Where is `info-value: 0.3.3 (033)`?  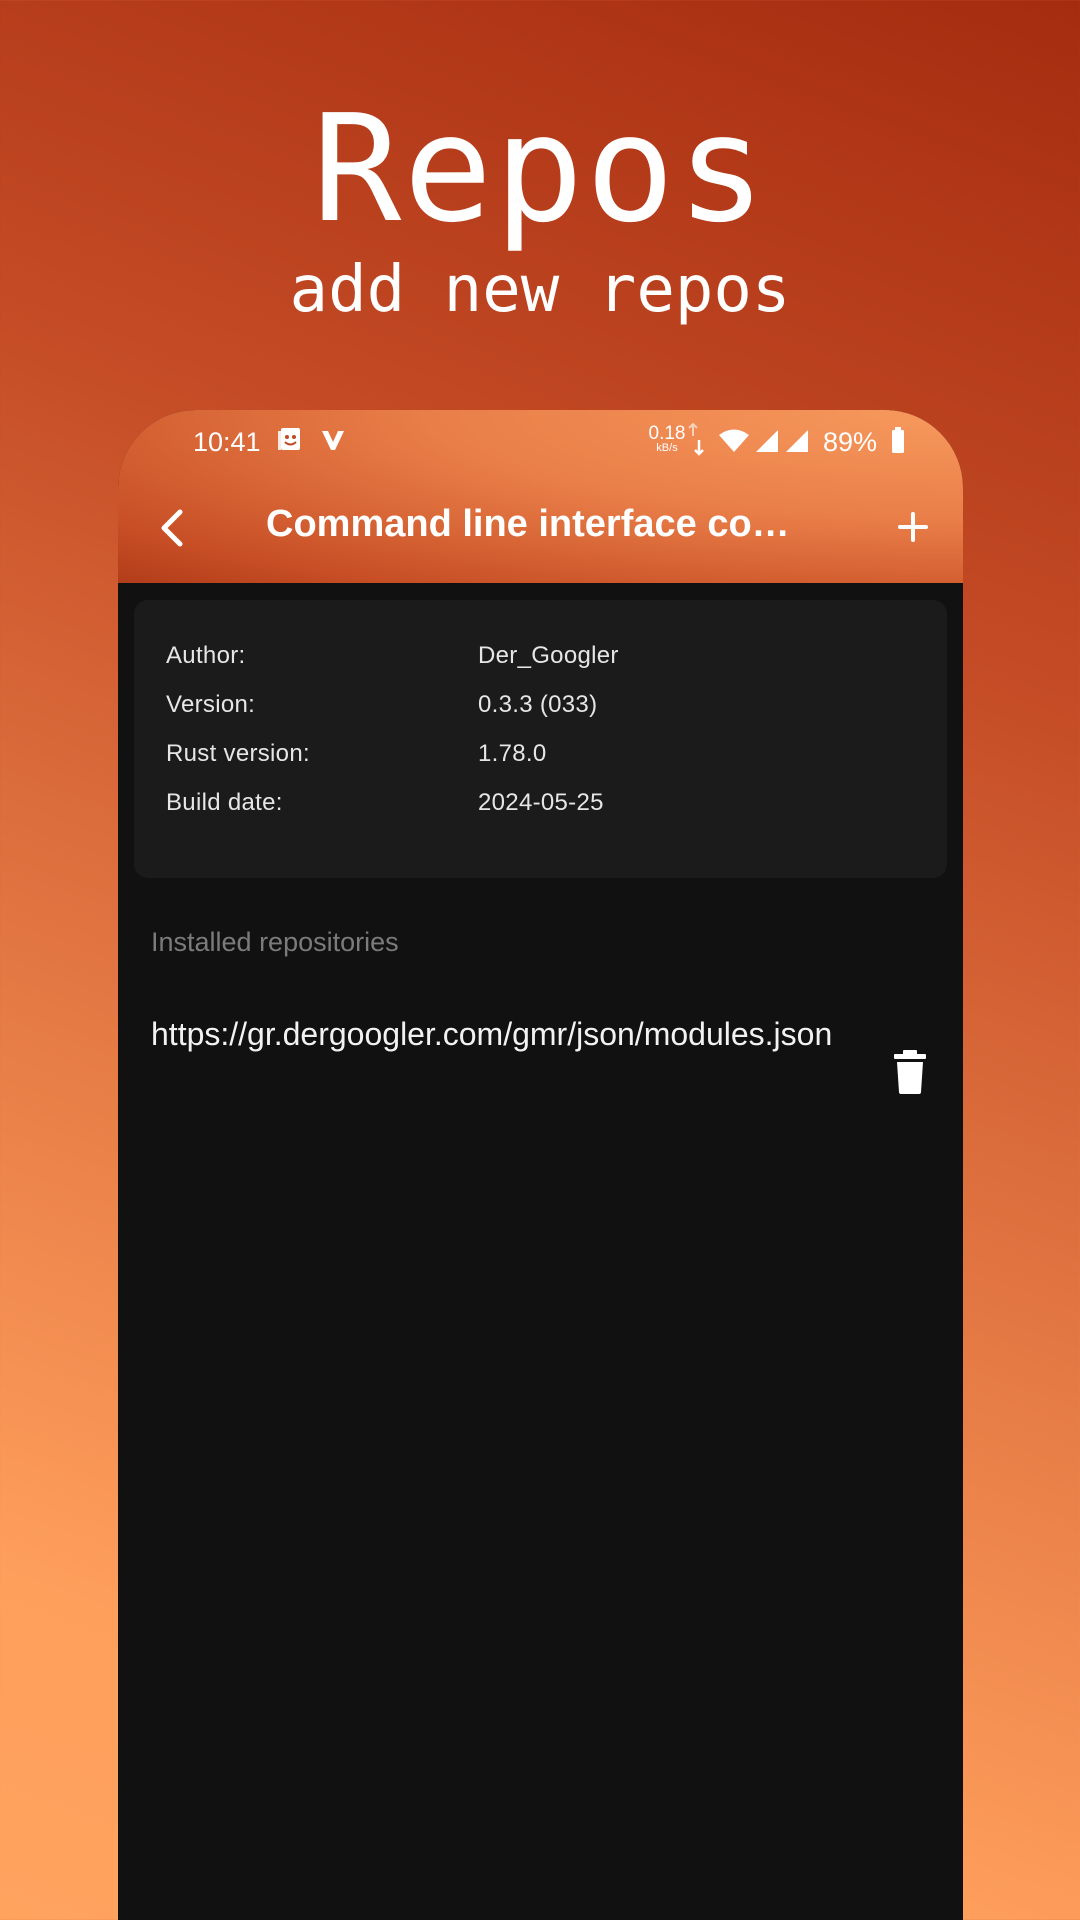 info-value: 0.3.3 (033) is located at coordinates (538, 704).